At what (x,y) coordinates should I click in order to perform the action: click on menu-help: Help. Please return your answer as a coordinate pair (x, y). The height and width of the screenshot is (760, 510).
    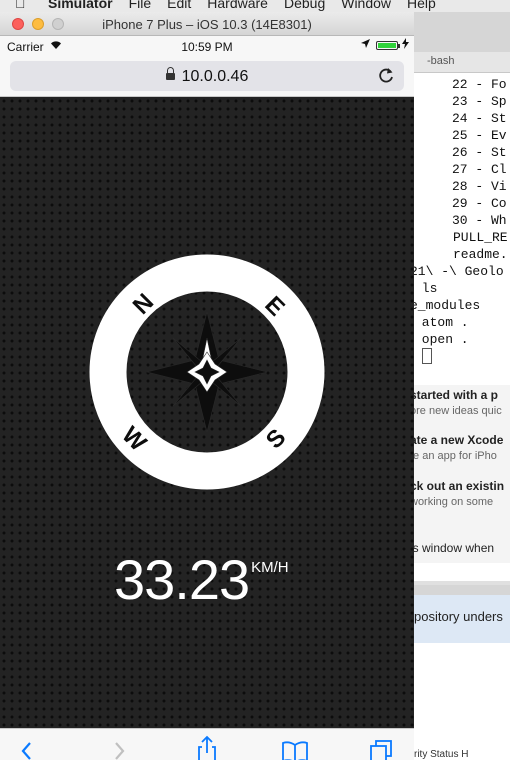
    Looking at the image, I should click on (421, 5).